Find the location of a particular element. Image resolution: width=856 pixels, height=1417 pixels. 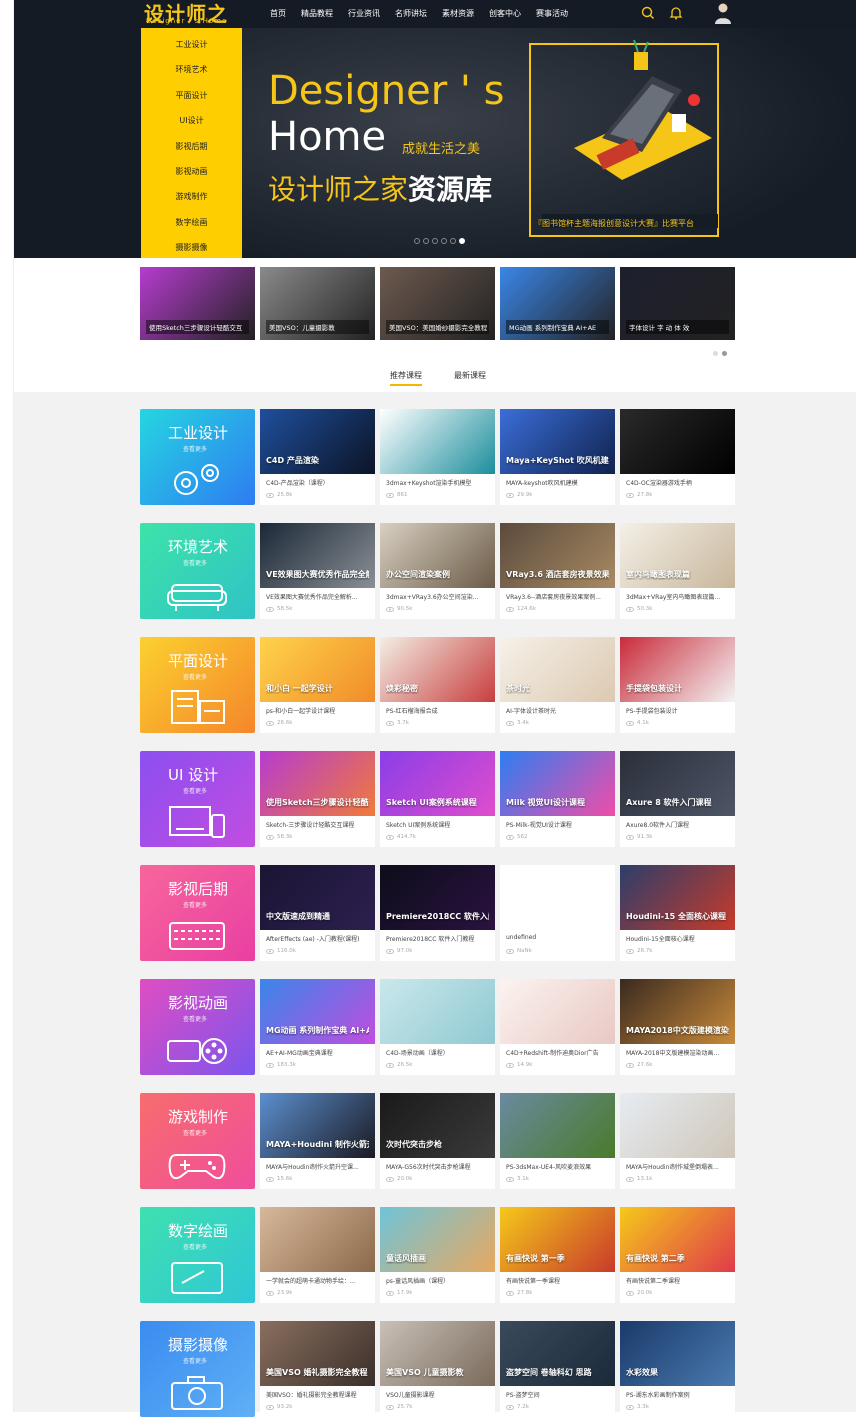

course-title: VSO儿童摄影课程 is located at coordinates (438, 1394).